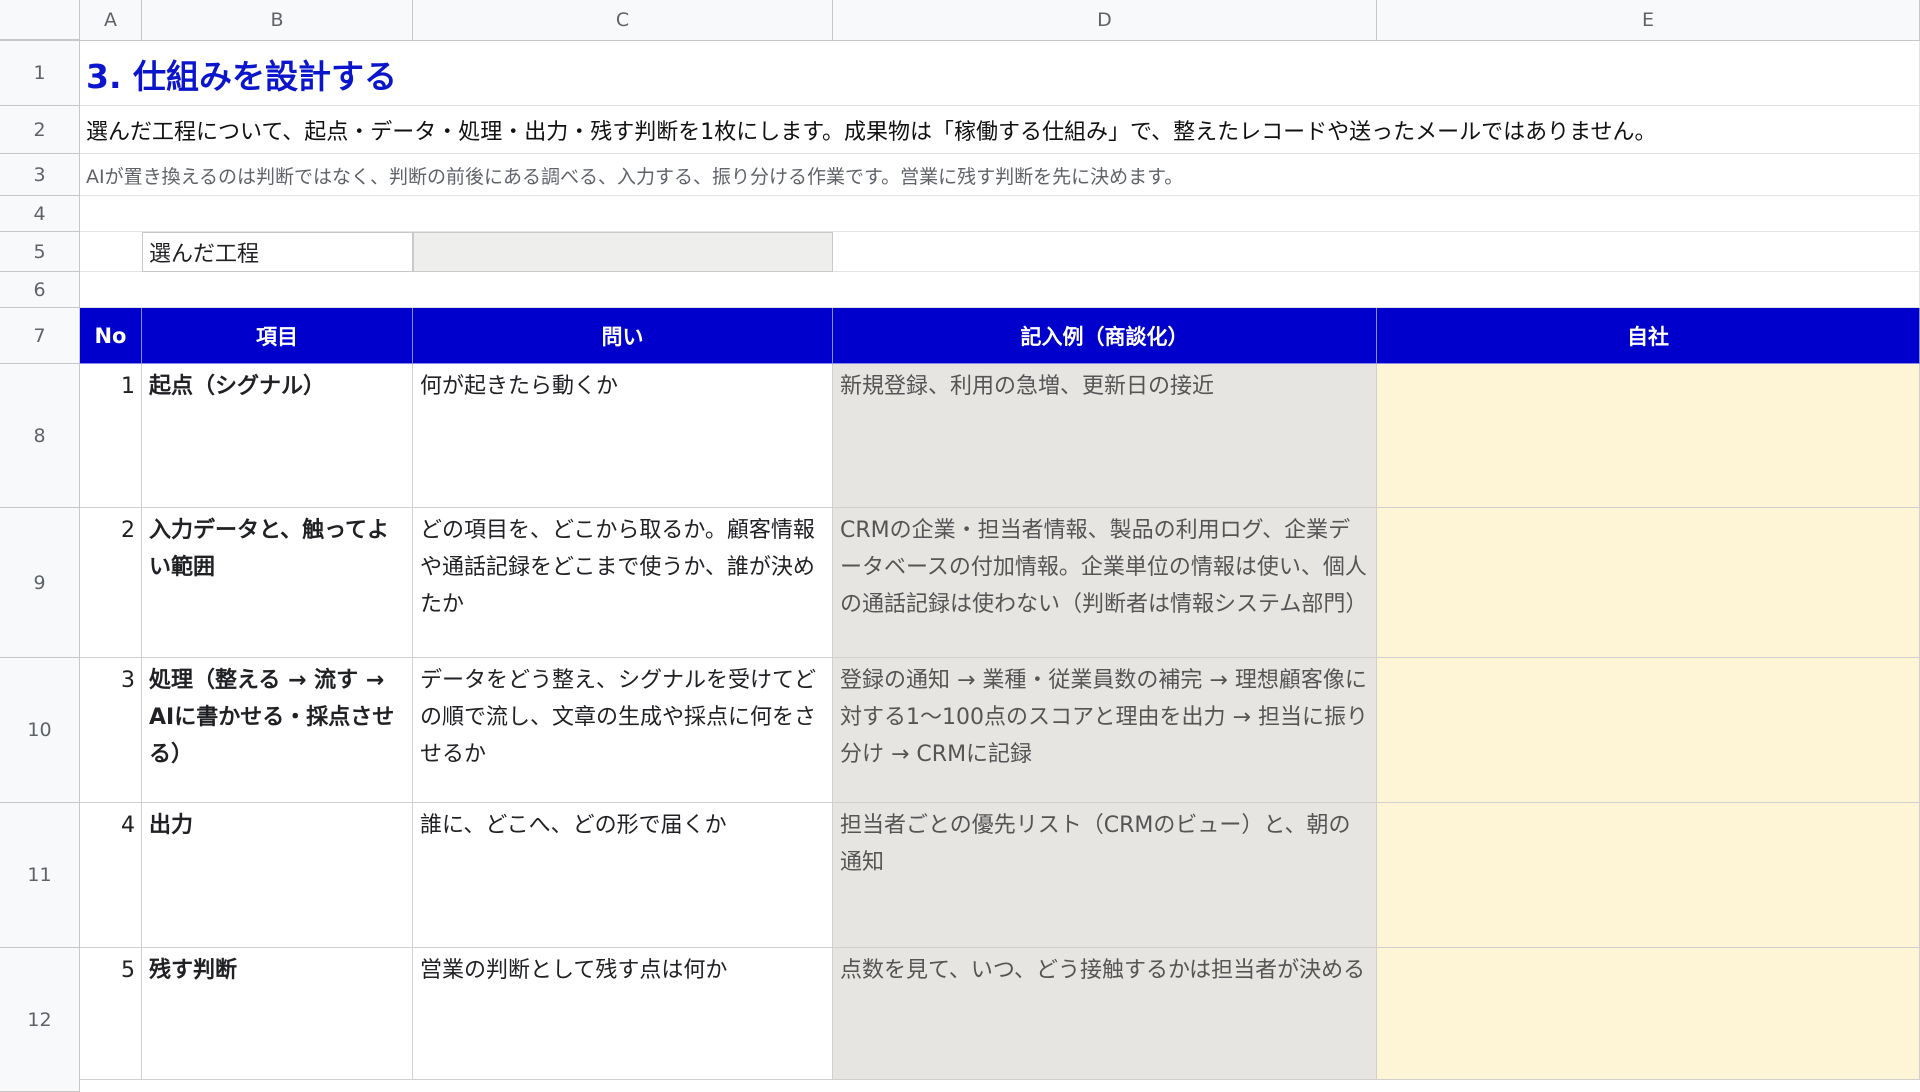 The height and width of the screenshot is (1092, 1920). What do you see at coordinates (40, 336) in the screenshot?
I see `row-header-7: 7` at bounding box center [40, 336].